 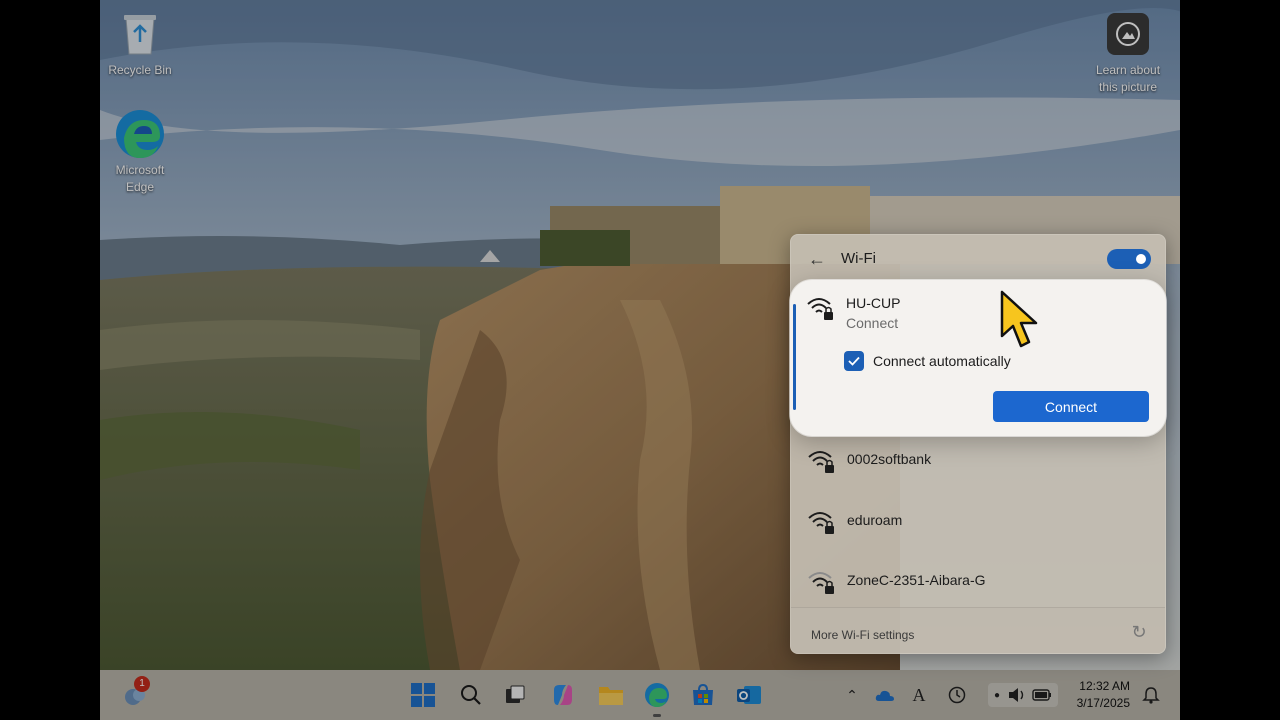 I want to click on copilot-icon, so click(x=563, y=695).